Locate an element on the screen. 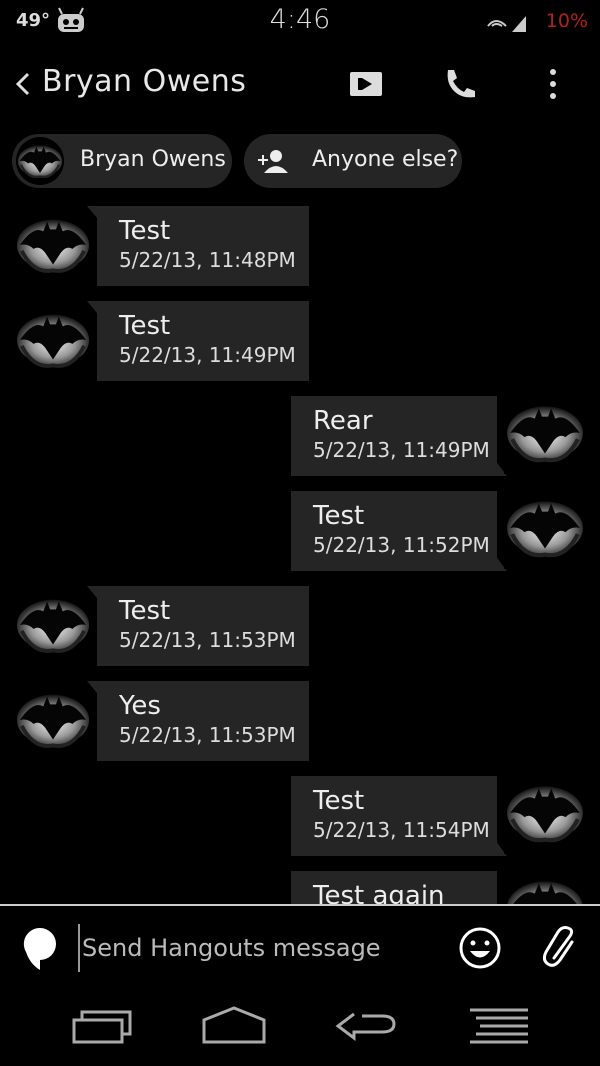 The image size is (600, 1066). participants-bar: Bryan Owens Anyone else? is located at coordinates (300, 162).